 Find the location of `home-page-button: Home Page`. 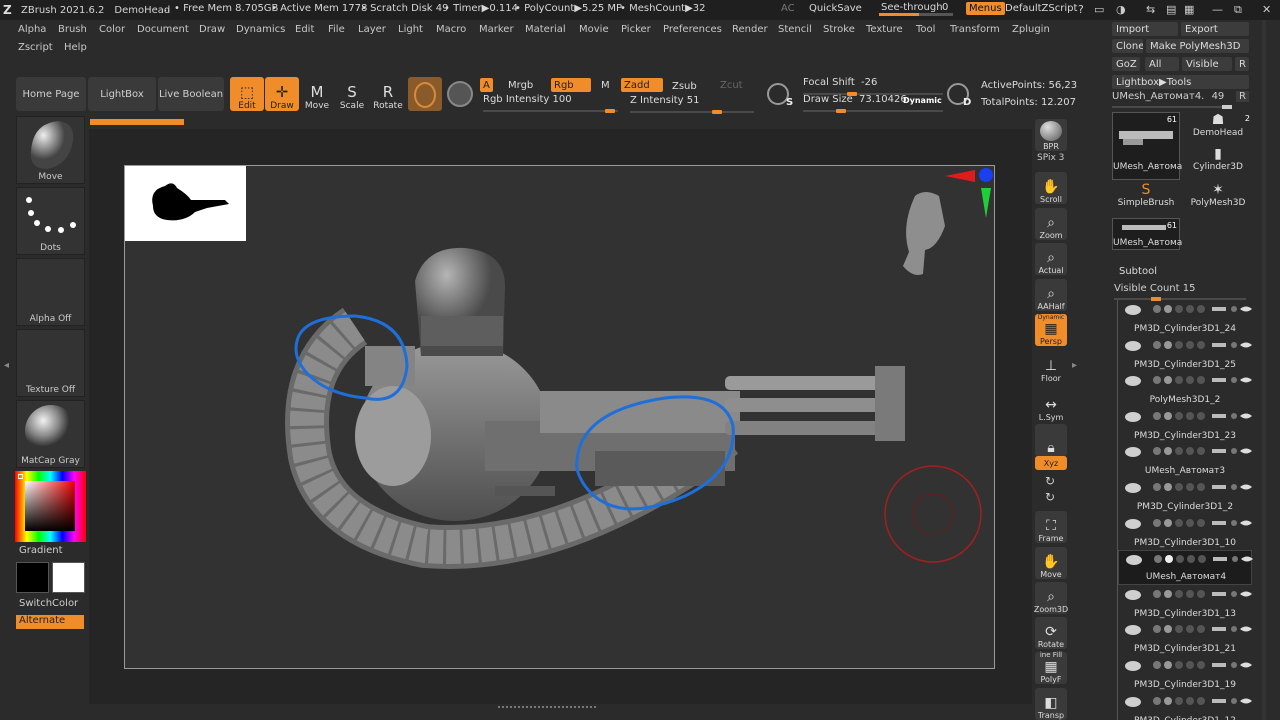

home-page-button: Home Page is located at coordinates (51, 94).